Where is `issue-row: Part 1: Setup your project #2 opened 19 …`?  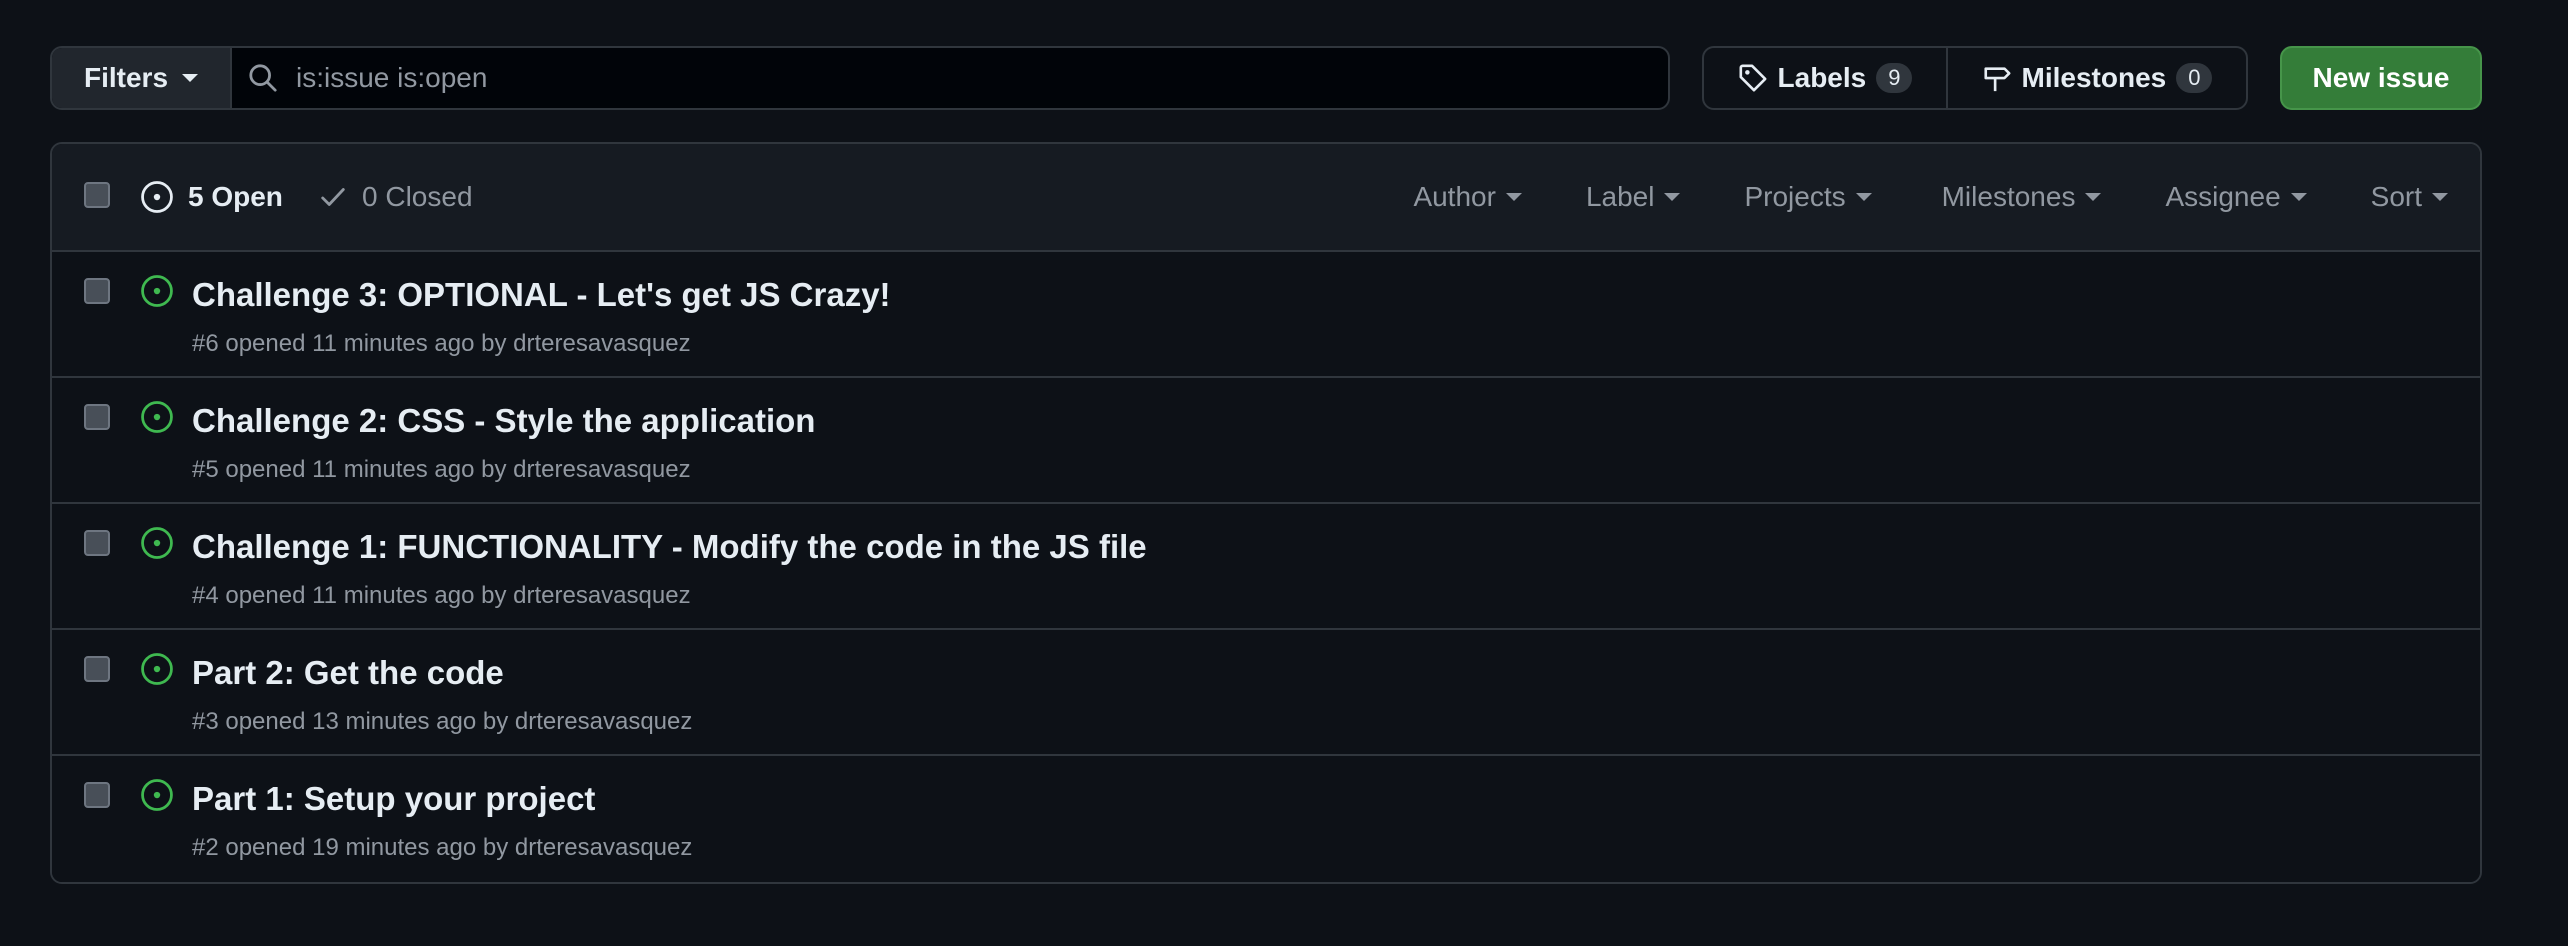 issue-row: Part 1: Setup your project #2 opened 19 … is located at coordinates (1266, 819).